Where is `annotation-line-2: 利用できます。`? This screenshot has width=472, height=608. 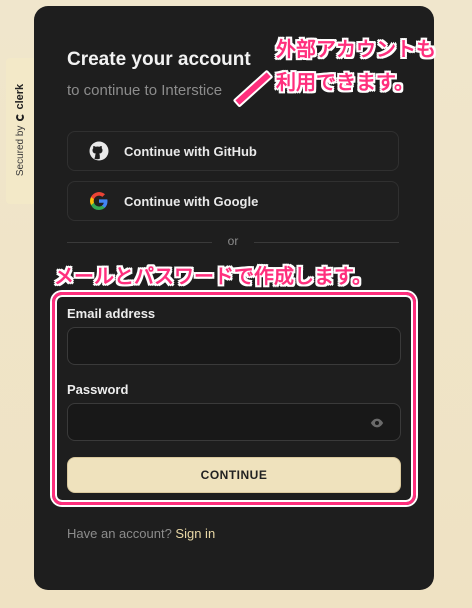 annotation-line-2: 利用できます。 is located at coordinates (345, 83).